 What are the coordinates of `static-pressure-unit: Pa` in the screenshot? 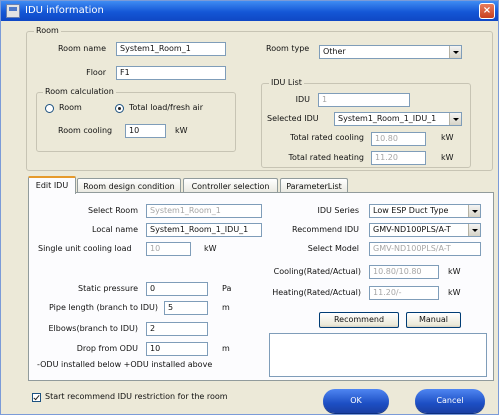 It's located at (227, 288).